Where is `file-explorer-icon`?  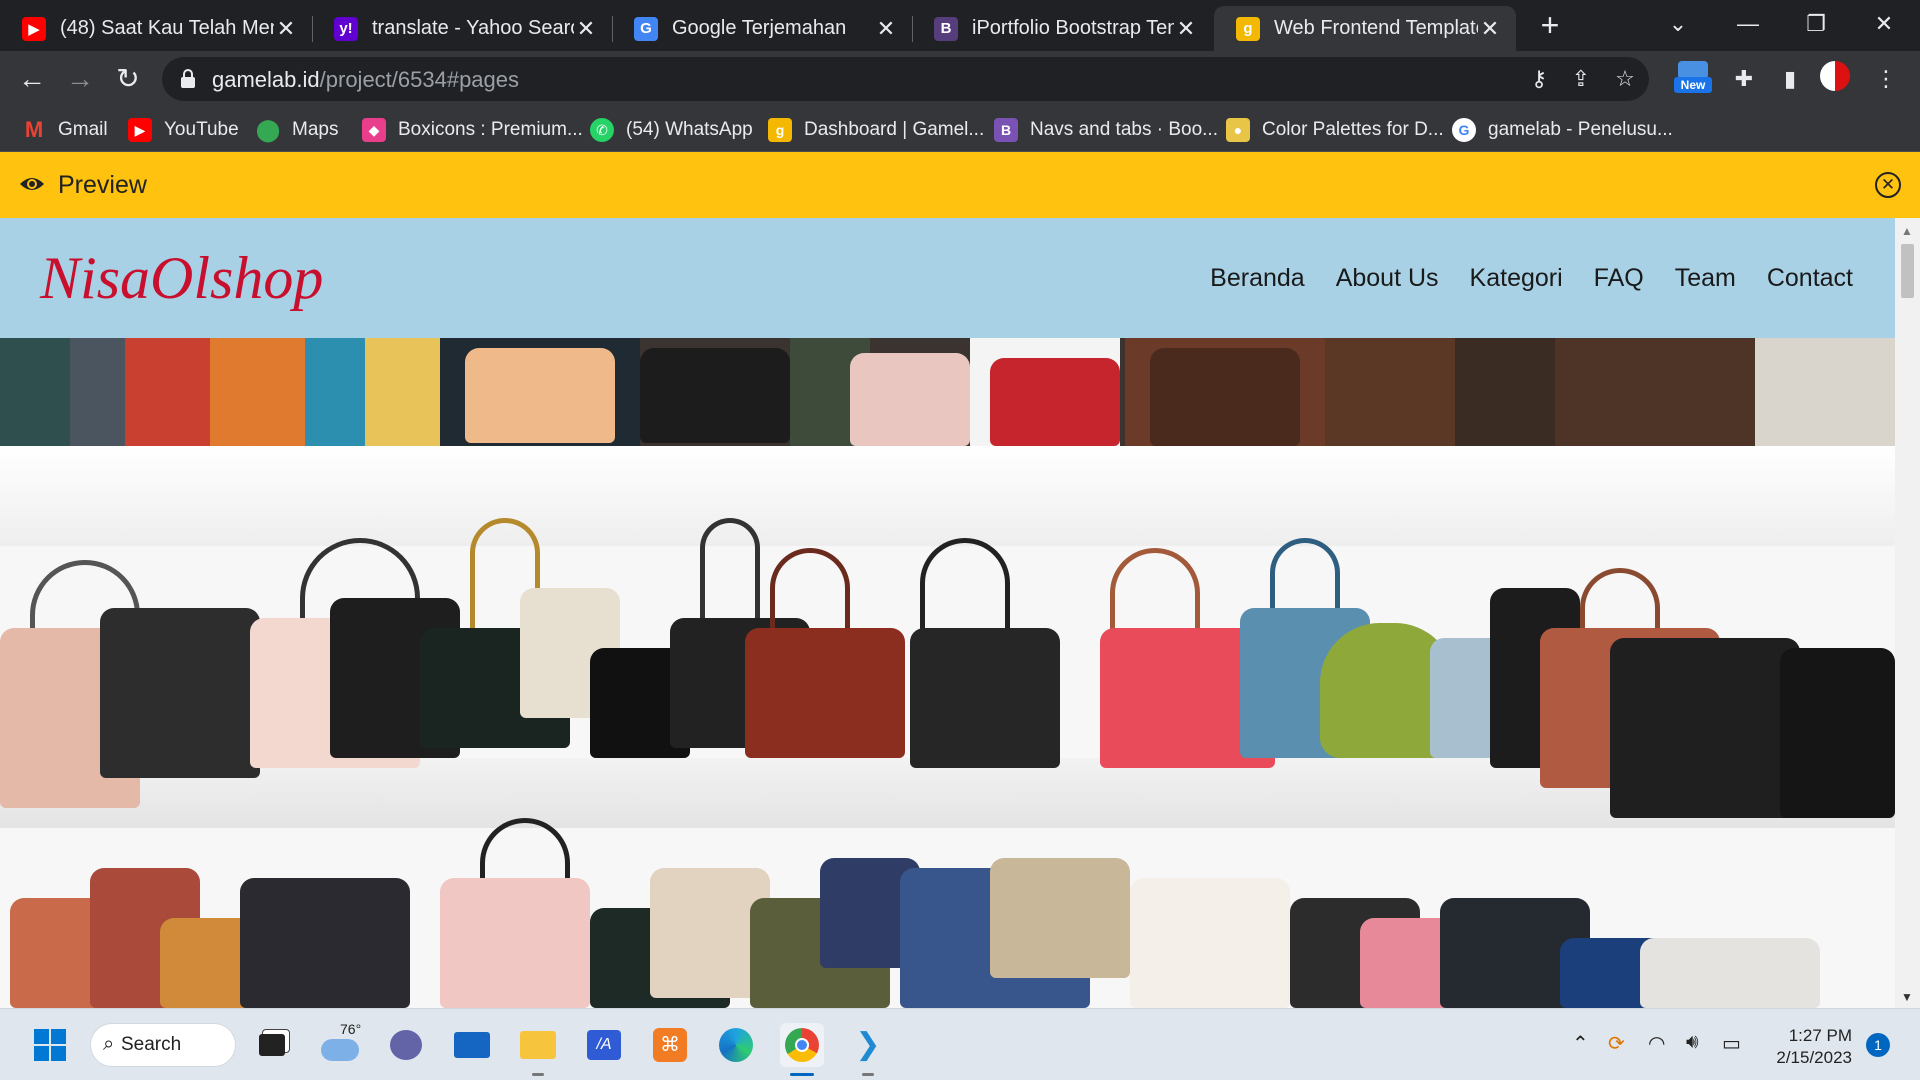 file-explorer-icon is located at coordinates (538, 1045).